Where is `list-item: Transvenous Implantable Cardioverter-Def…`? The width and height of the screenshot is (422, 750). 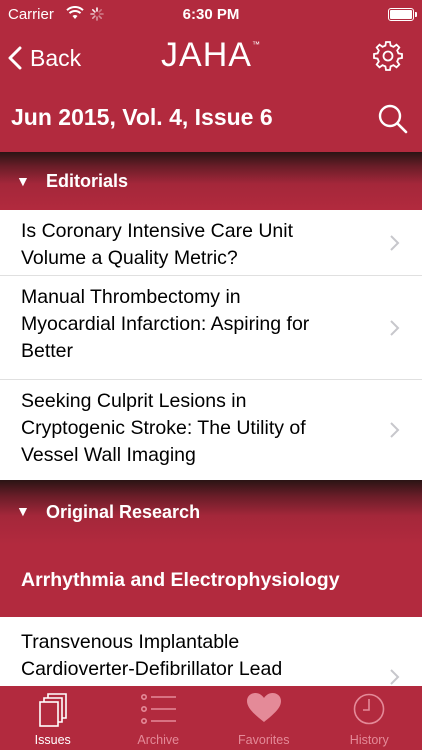 list-item: Transvenous Implantable Cardioverter-Def… is located at coordinates (211, 652).